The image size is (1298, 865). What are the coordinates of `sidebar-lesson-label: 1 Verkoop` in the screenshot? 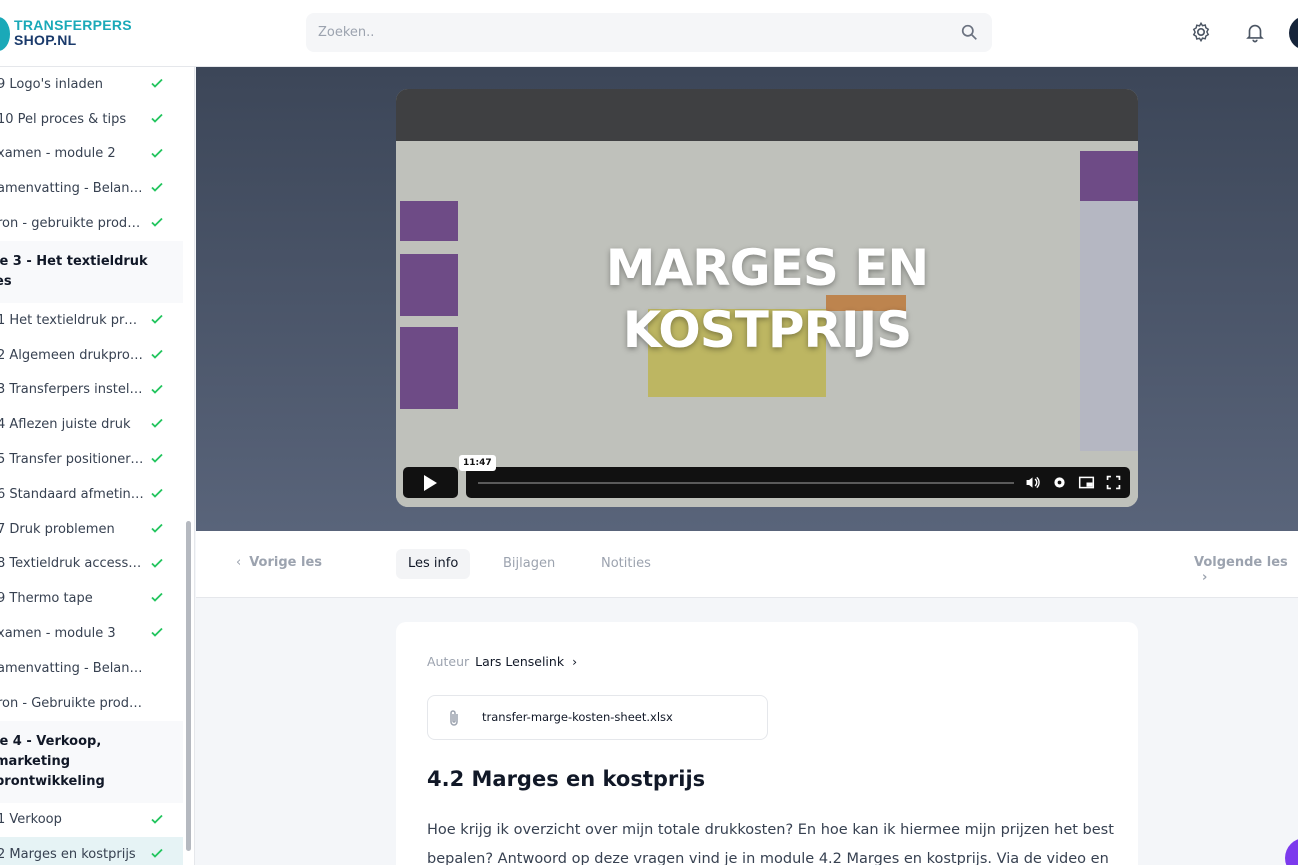 It's located at (31, 820).